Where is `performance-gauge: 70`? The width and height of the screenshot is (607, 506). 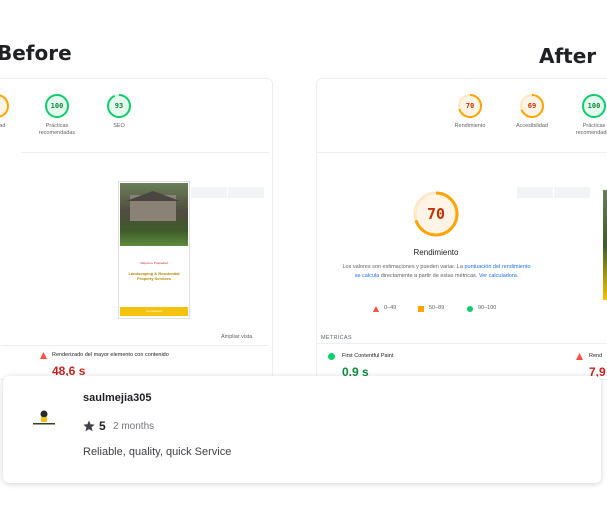 performance-gauge: 70 is located at coordinates (470, 106).